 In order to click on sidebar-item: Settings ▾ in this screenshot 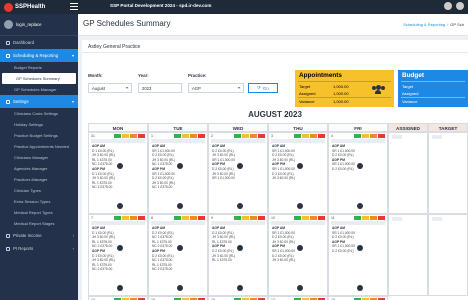, I will do `click(39, 101)`.